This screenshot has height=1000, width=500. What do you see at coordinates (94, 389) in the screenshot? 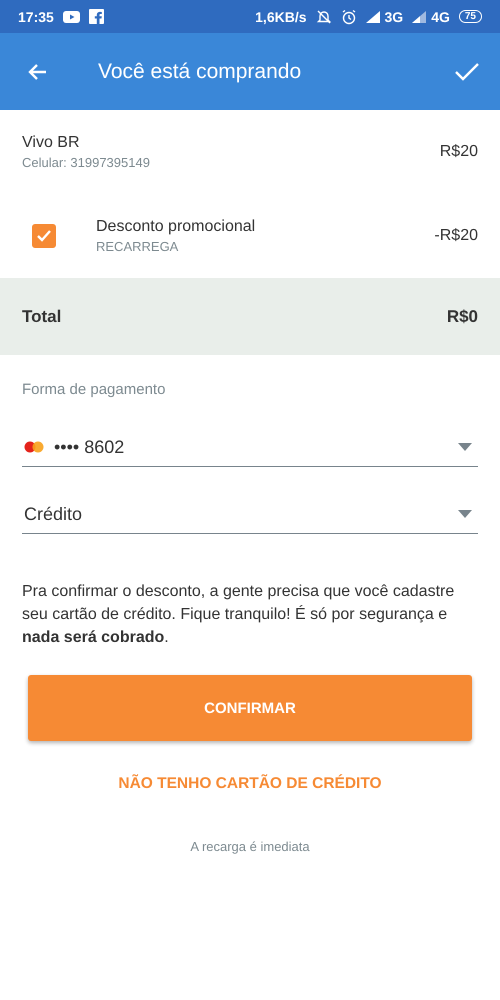
I see `section-heading: Forma de pagamento` at bounding box center [94, 389].